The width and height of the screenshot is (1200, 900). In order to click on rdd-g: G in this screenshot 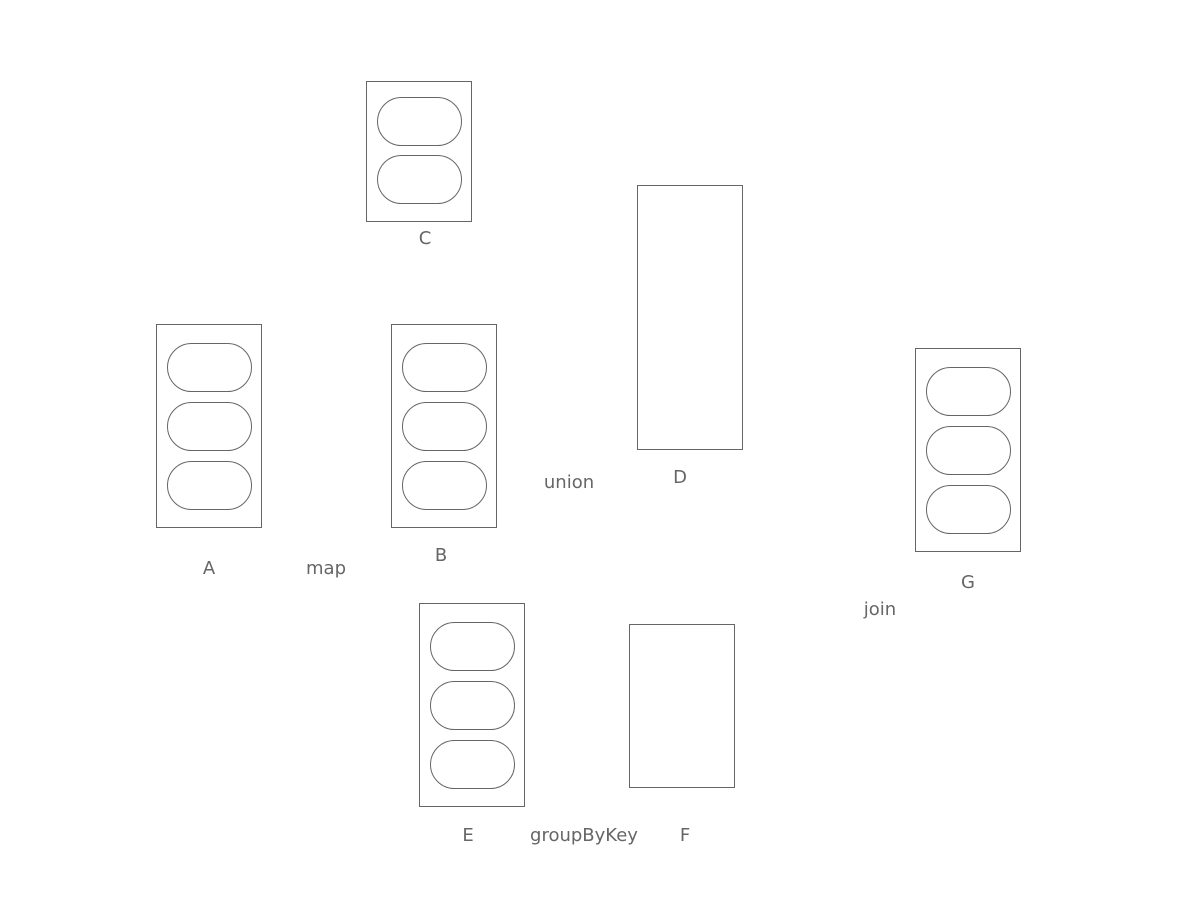, I will do `click(968, 470)`.